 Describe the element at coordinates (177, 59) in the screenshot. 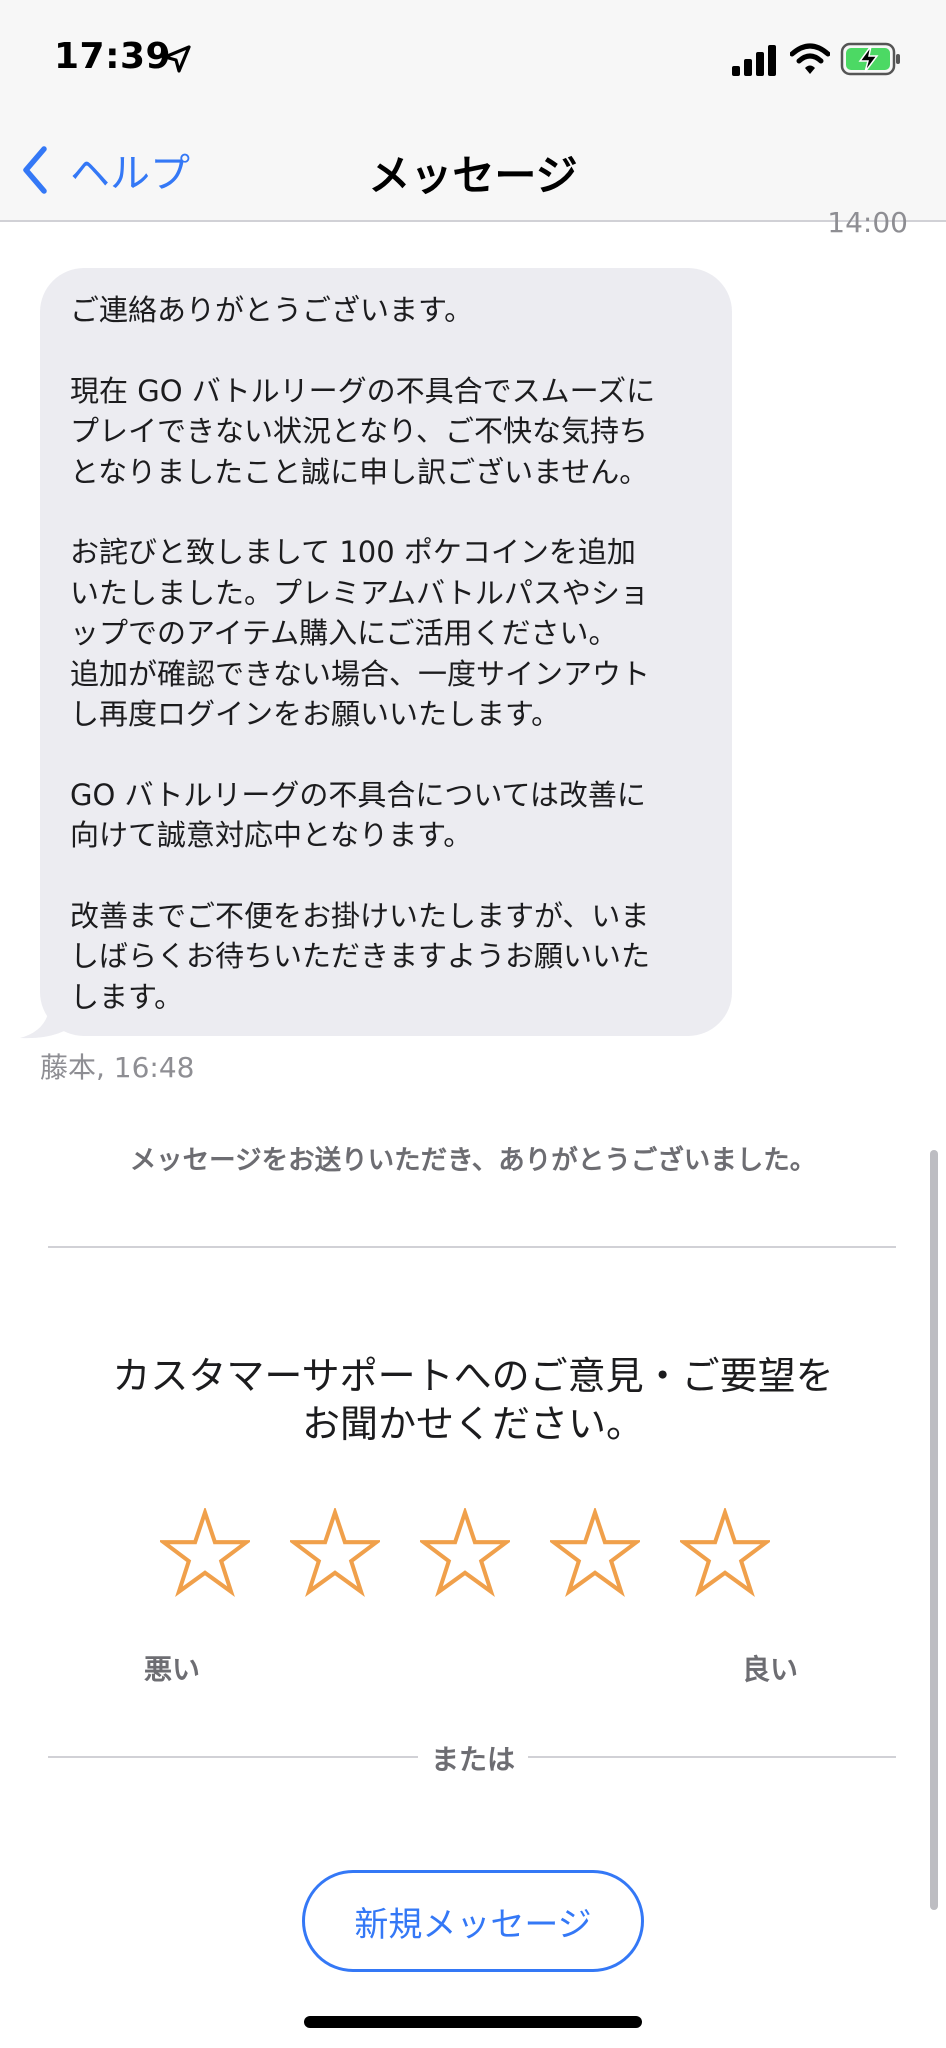

I see `location-arrow-icon` at that location.